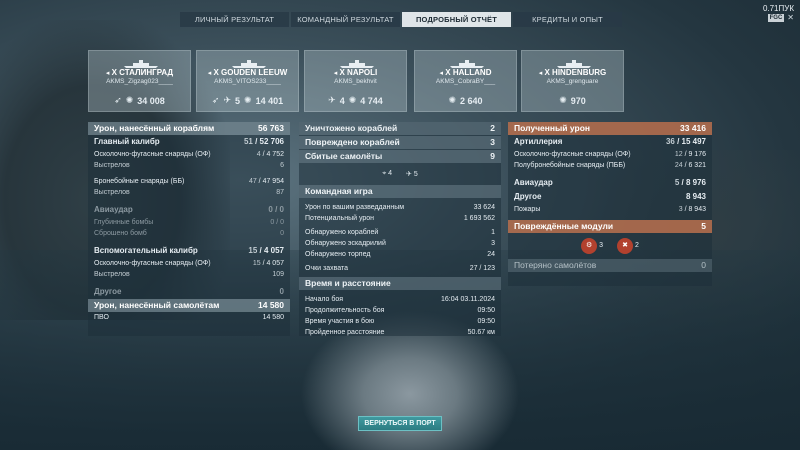  I want to click on ship-damage-value: 14 401, so click(269, 100).